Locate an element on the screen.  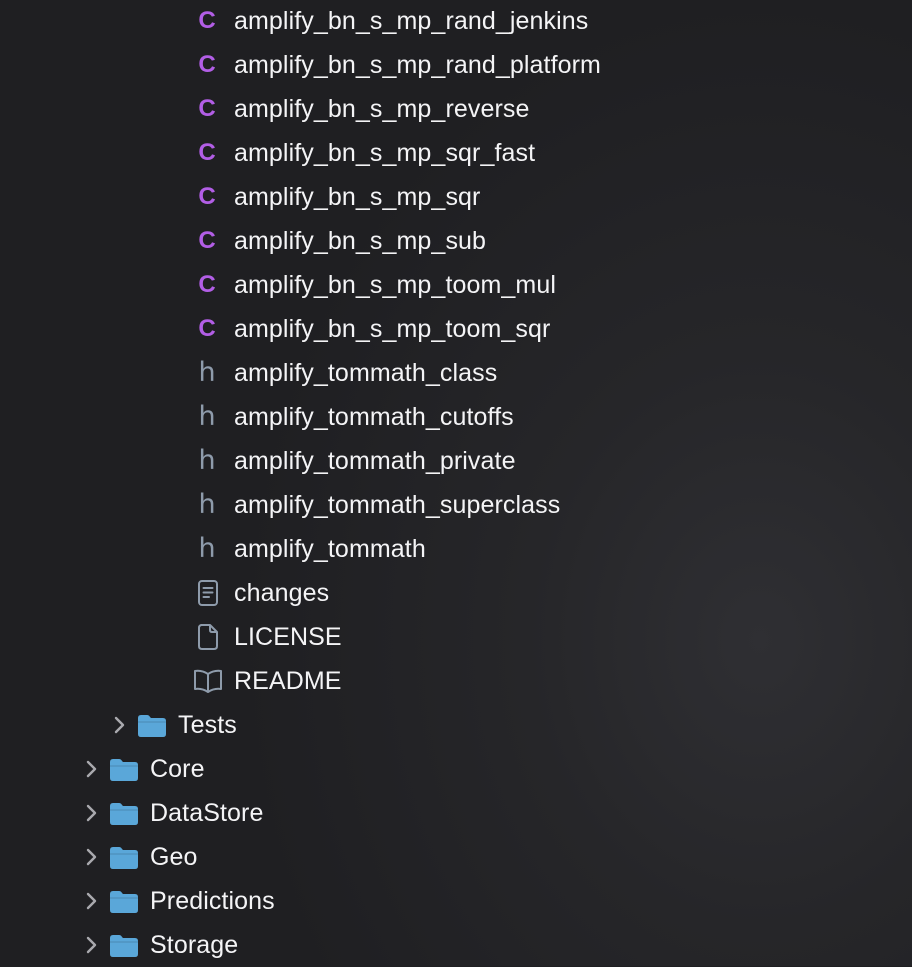
item-label: amplify_tommath is located at coordinates (330, 549).